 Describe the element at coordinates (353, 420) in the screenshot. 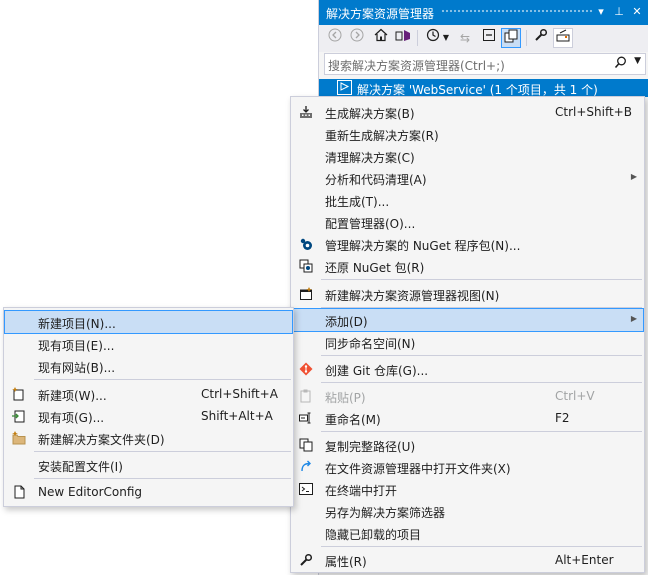

I see `menu-item-label: 重命名(M)` at that location.